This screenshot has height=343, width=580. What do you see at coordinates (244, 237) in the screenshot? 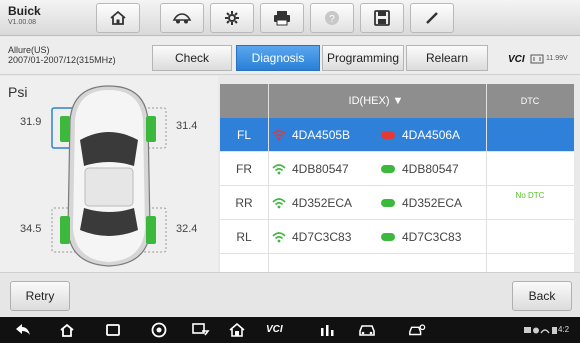
I see `row-position: RL` at bounding box center [244, 237].